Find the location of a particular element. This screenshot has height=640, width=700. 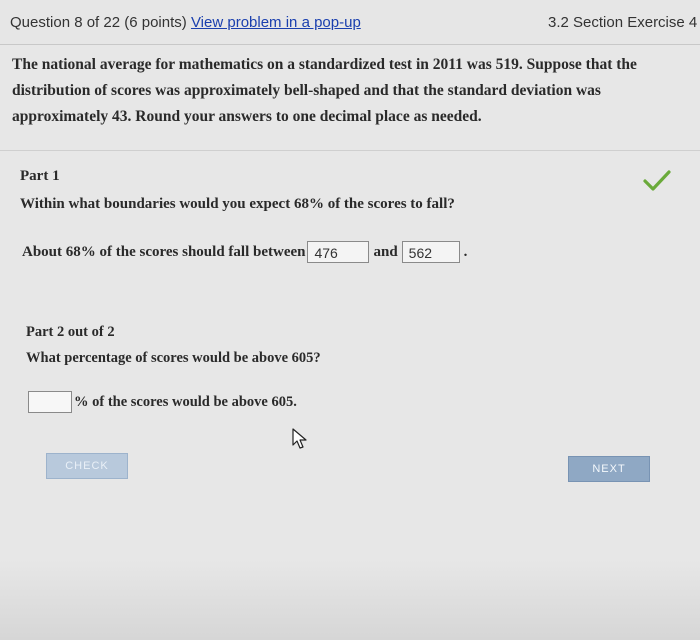

check-button: CHECK is located at coordinates (87, 466).